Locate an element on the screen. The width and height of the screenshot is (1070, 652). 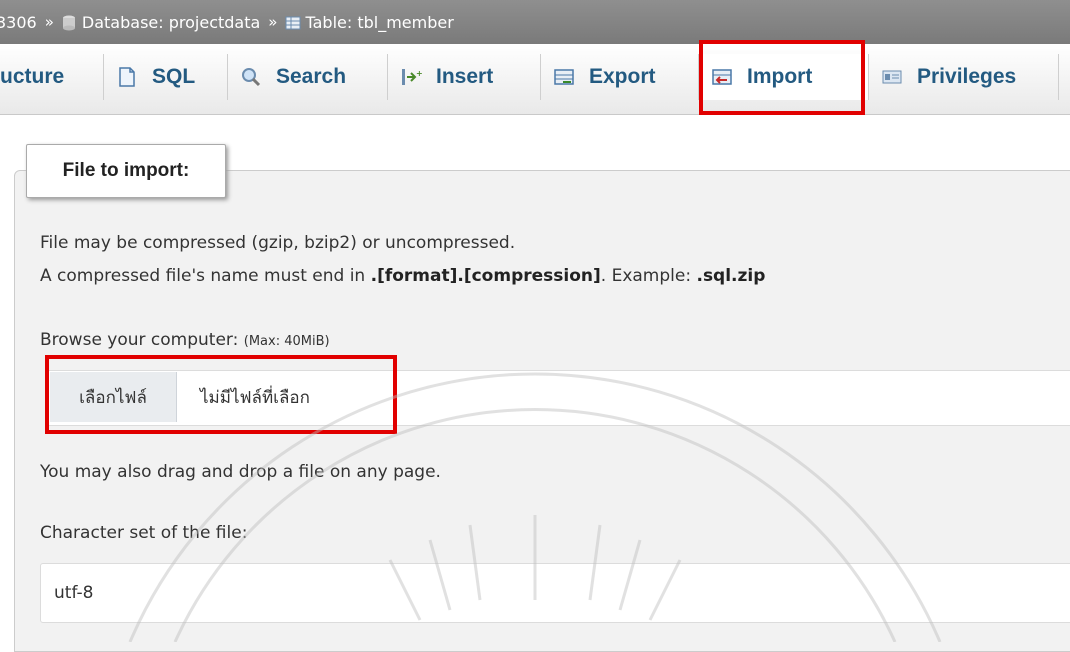
tab-label: ucture is located at coordinates (32, 76).